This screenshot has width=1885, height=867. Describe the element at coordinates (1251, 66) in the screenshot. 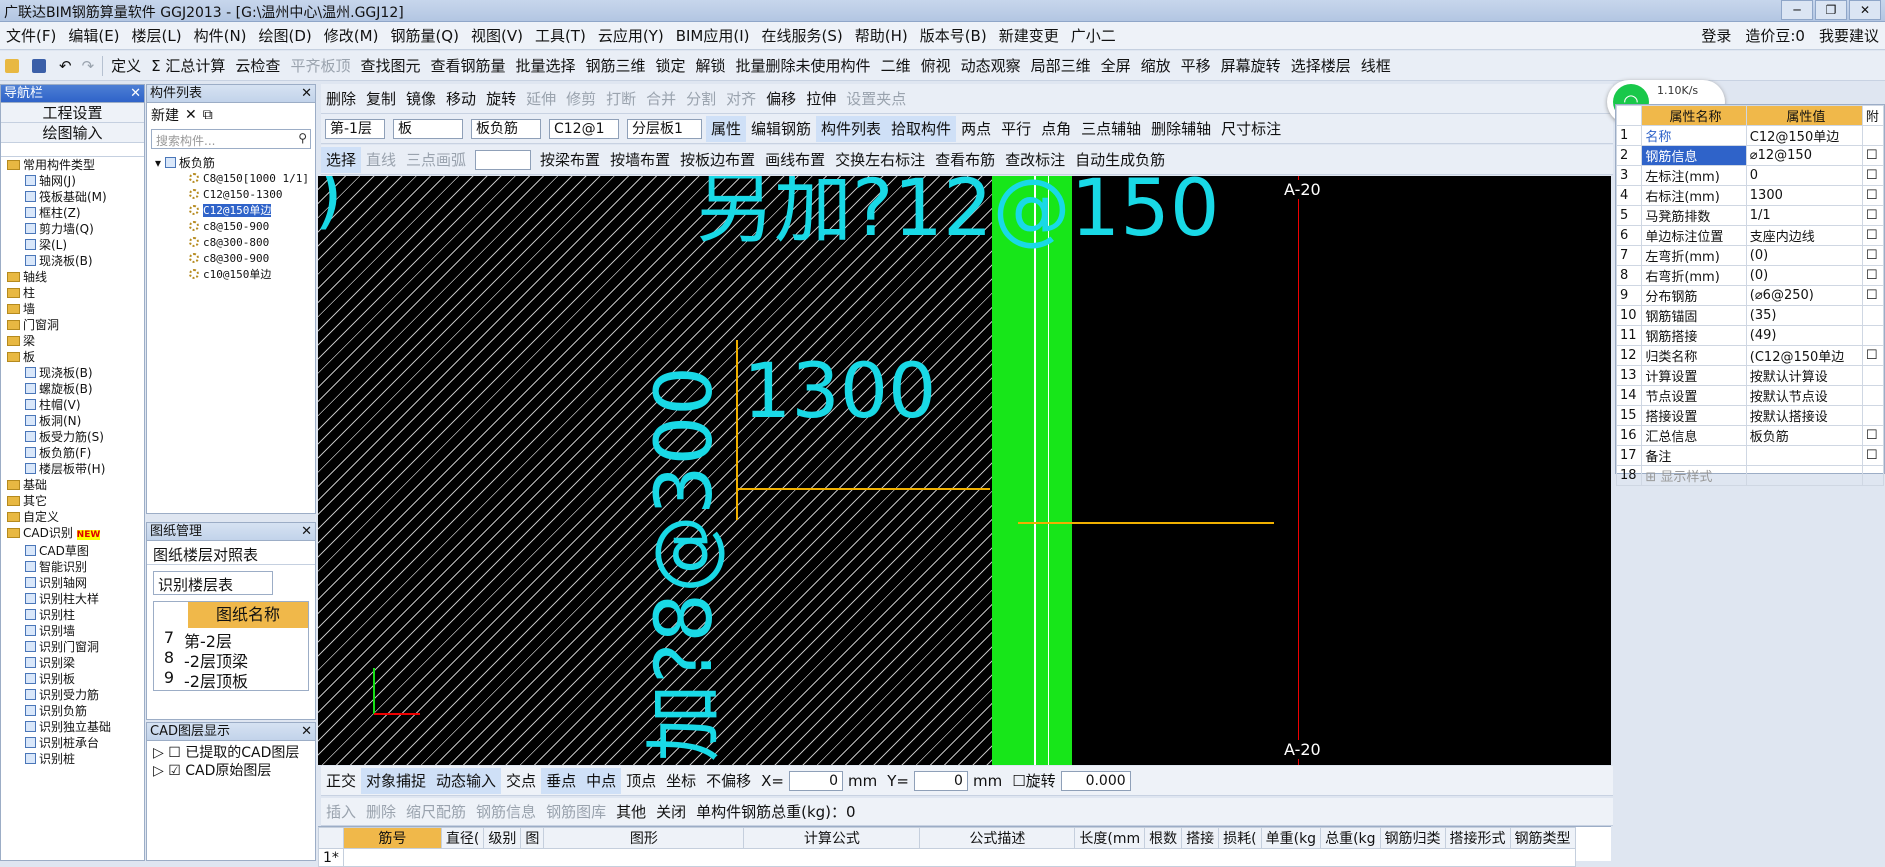

I see `rotate-screen-button: 屏幕旋转` at that location.